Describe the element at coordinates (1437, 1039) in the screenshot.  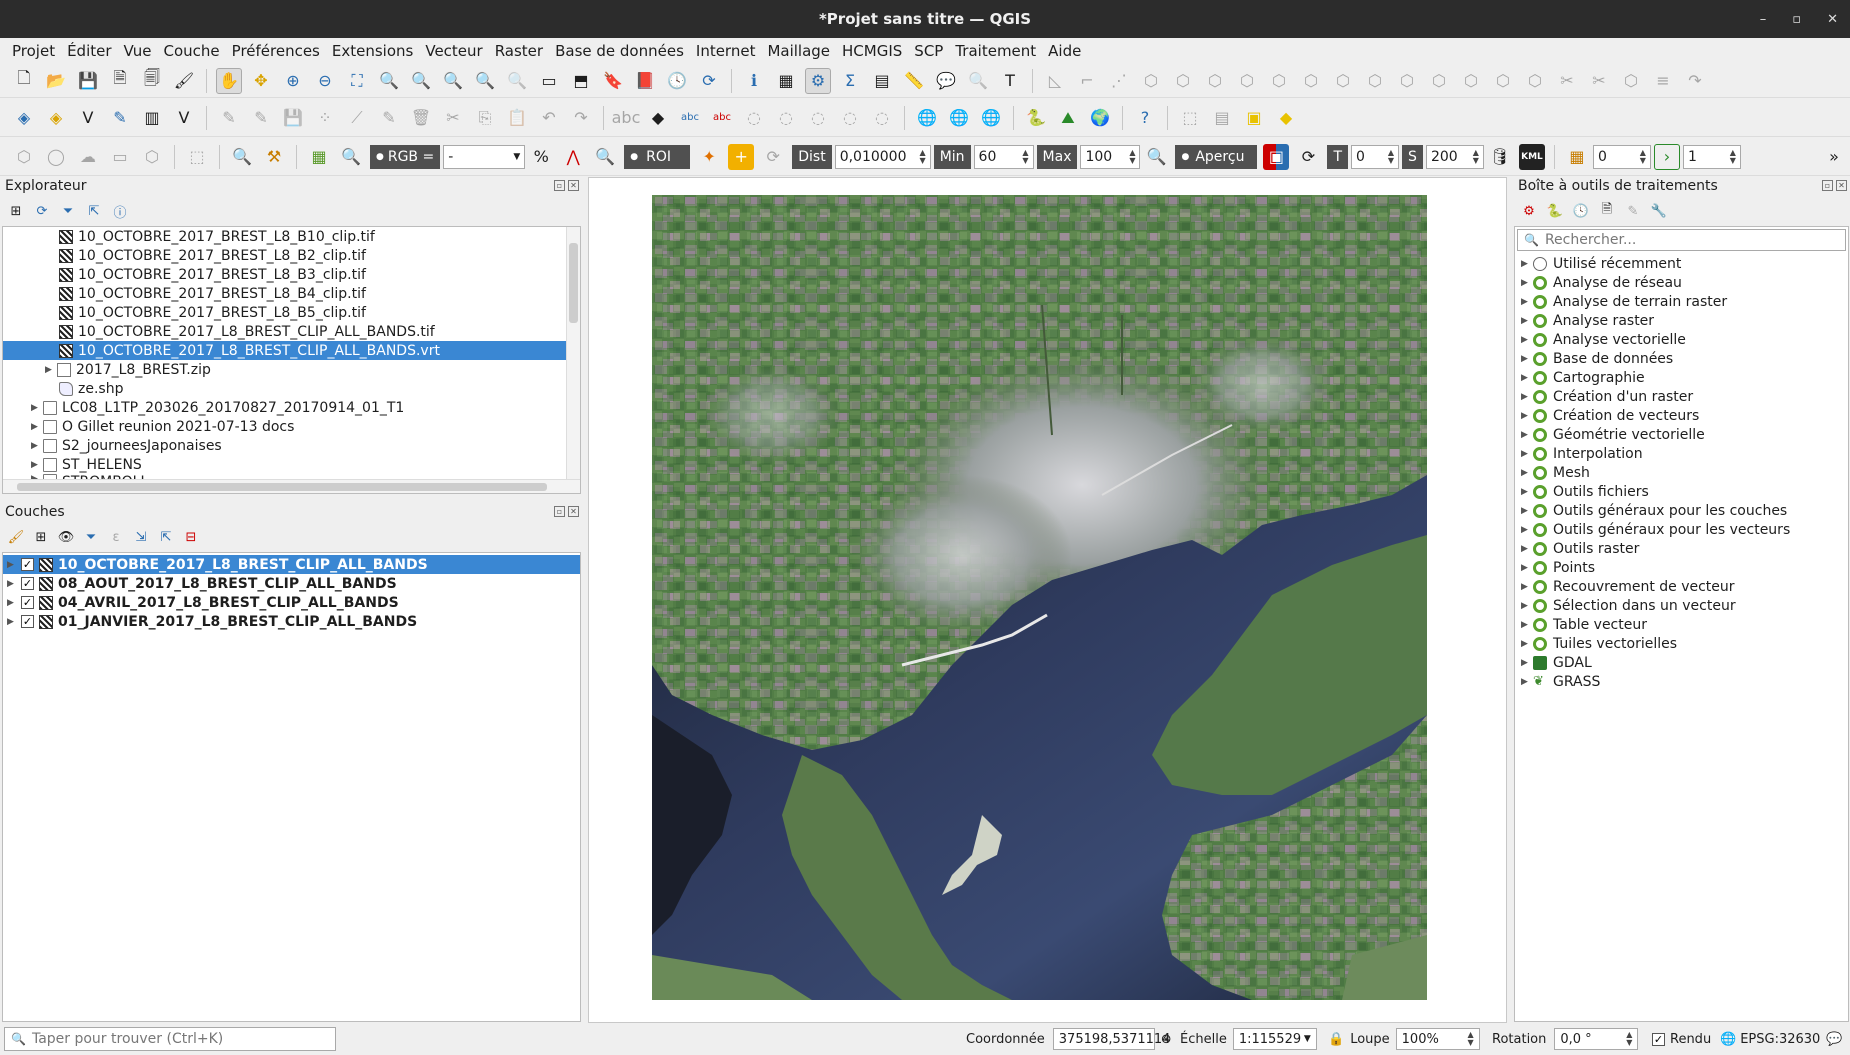
I see `magnifier-spinbox: 100% ▲ ▼` at that location.